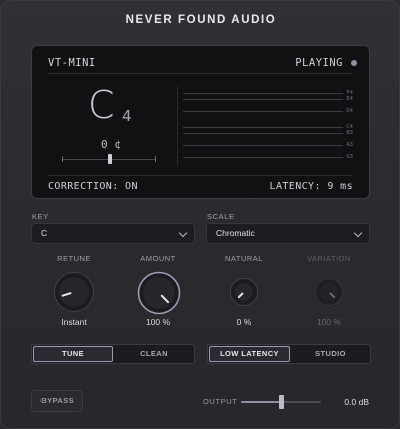 This screenshot has height=429, width=400. What do you see at coordinates (356, 402) in the screenshot?
I see `output-value: 0.0 dB` at bounding box center [356, 402].